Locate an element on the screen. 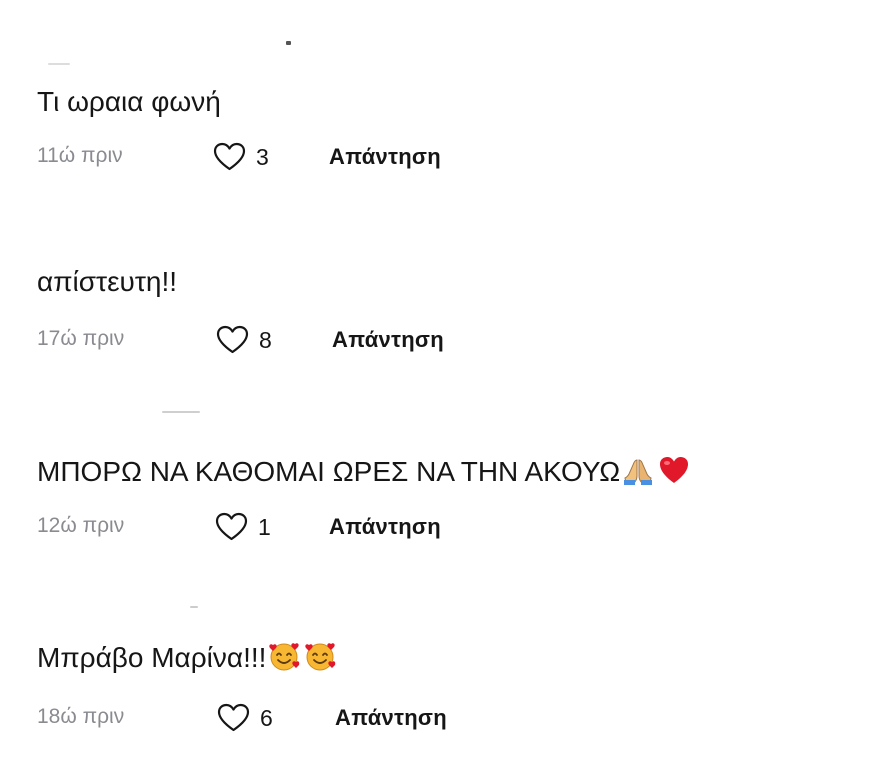  like-button: 8 is located at coordinates (244, 340).